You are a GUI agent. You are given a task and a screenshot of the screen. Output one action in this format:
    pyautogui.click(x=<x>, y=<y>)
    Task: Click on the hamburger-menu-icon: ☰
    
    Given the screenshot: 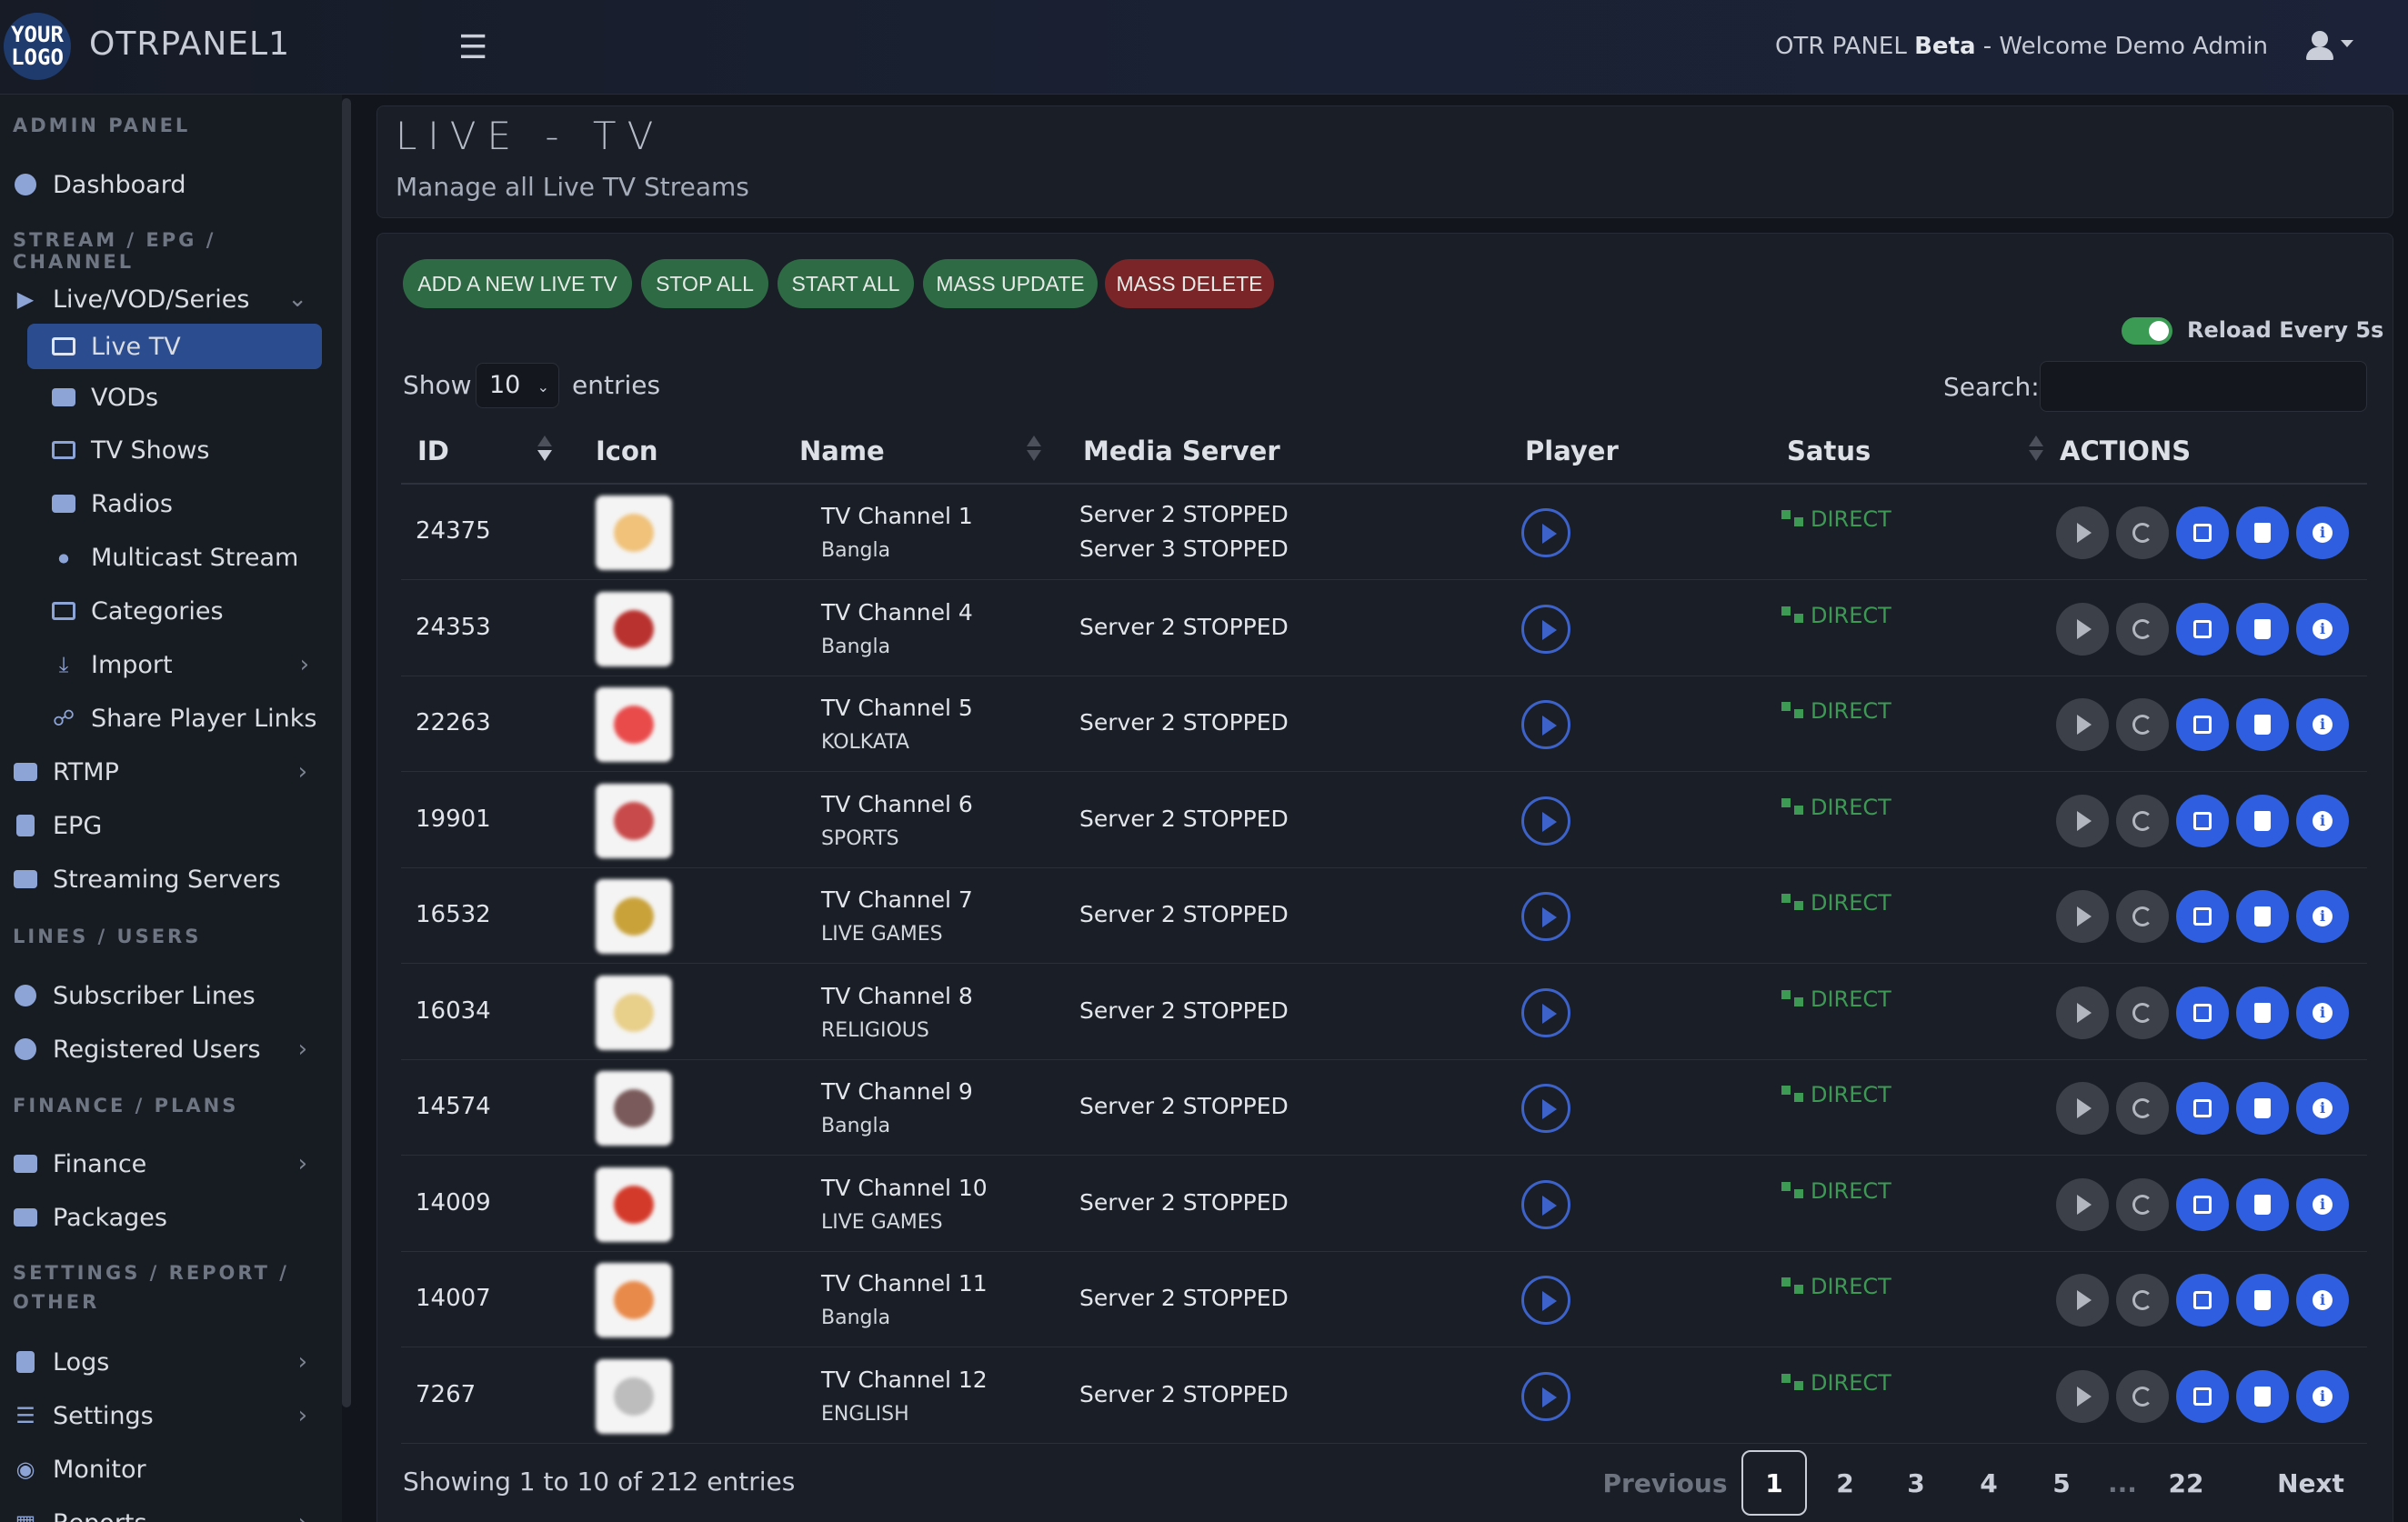 What is the action you would take?
    pyautogui.click(x=472, y=47)
    